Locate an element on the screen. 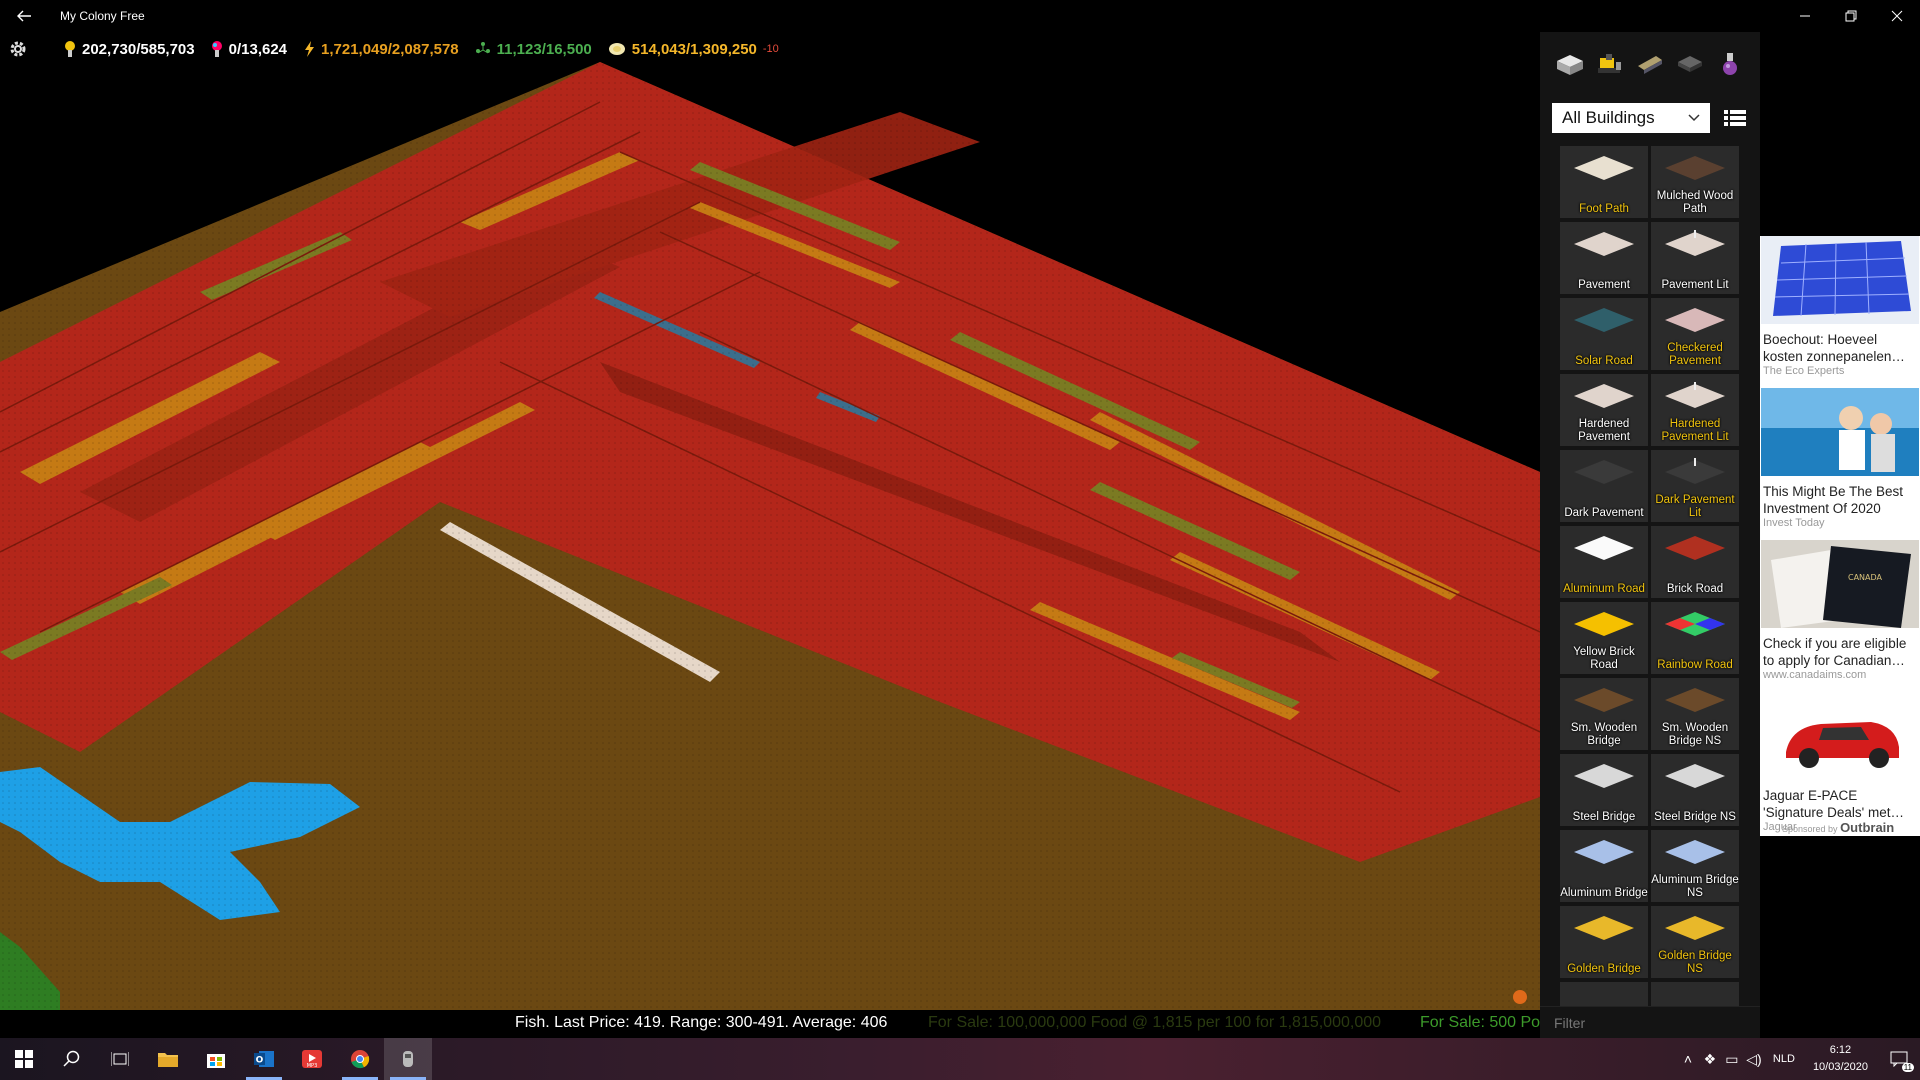 This screenshot has width=1920, height=1080. clock-date: 10/03/2020 is located at coordinates (1840, 1067).